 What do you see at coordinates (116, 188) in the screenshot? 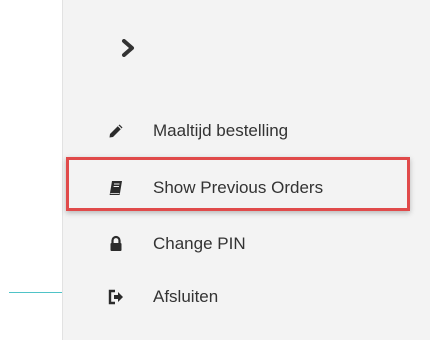
I see `book-icon` at bounding box center [116, 188].